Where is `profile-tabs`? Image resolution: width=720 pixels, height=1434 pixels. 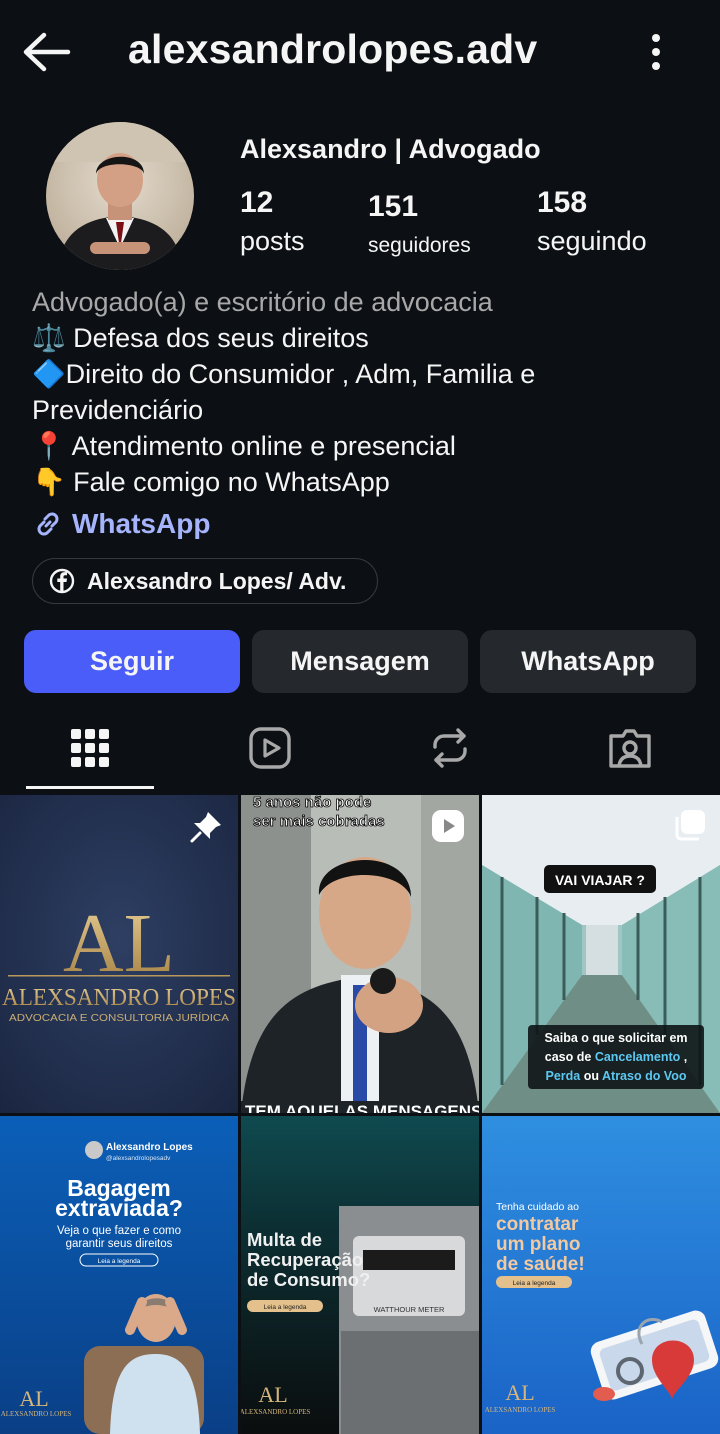
profile-tabs is located at coordinates (360, 748).